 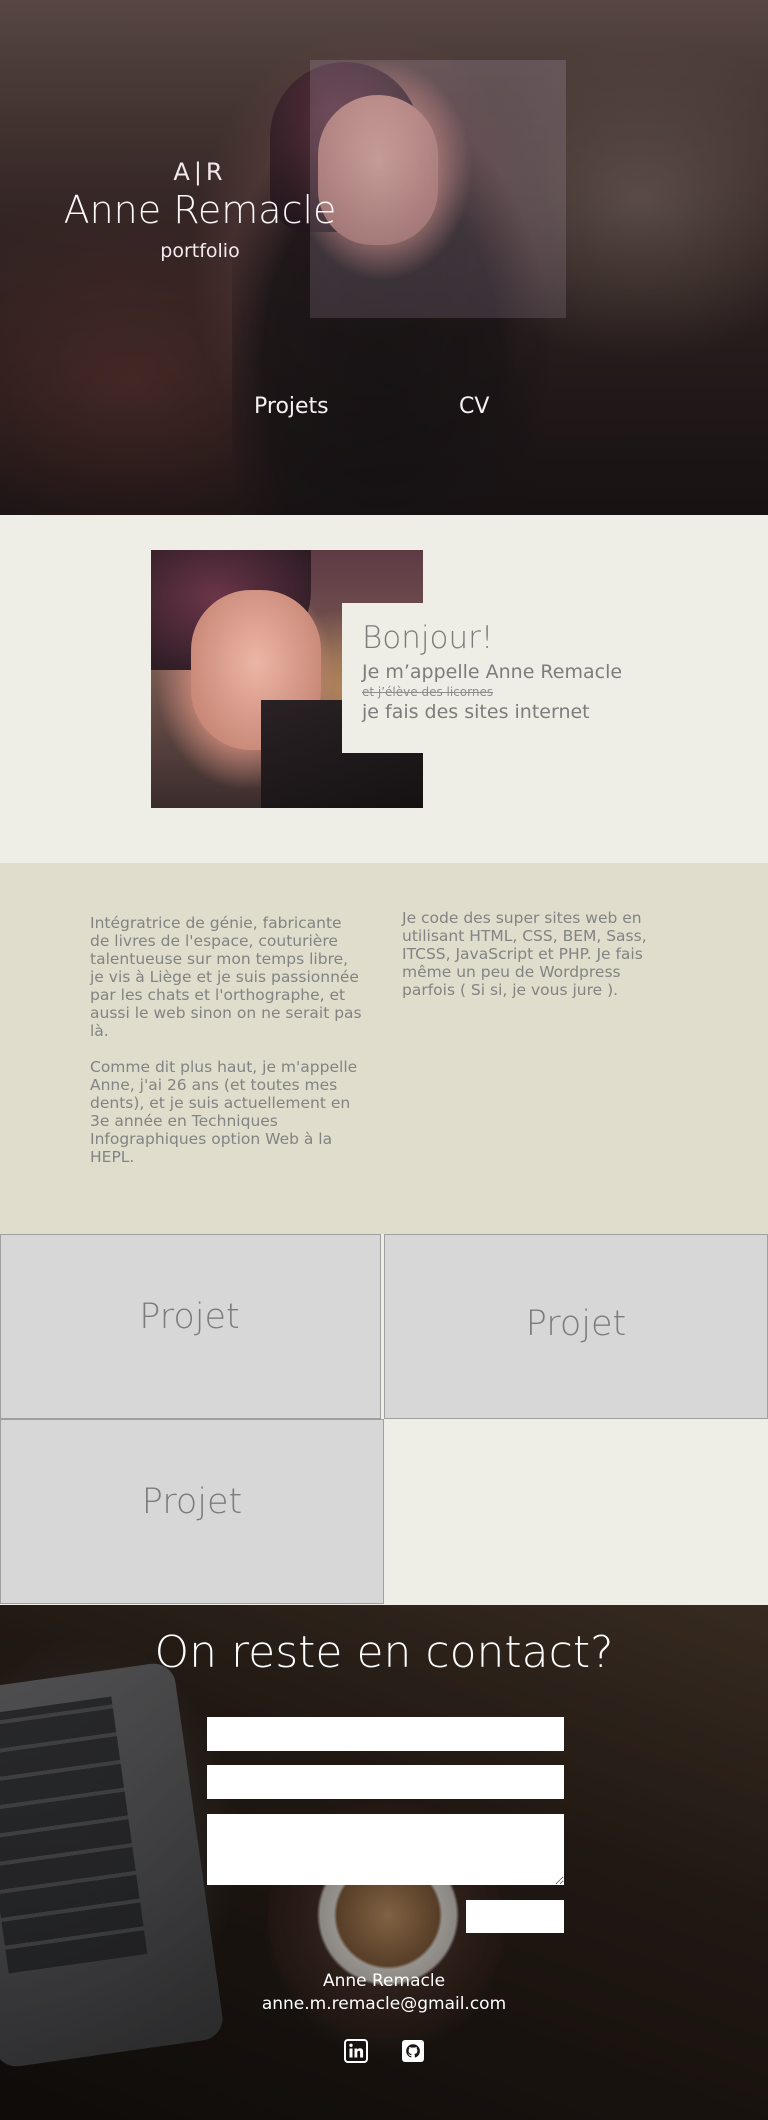 I want to click on nav-link-cv: CV, so click(x=474, y=406).